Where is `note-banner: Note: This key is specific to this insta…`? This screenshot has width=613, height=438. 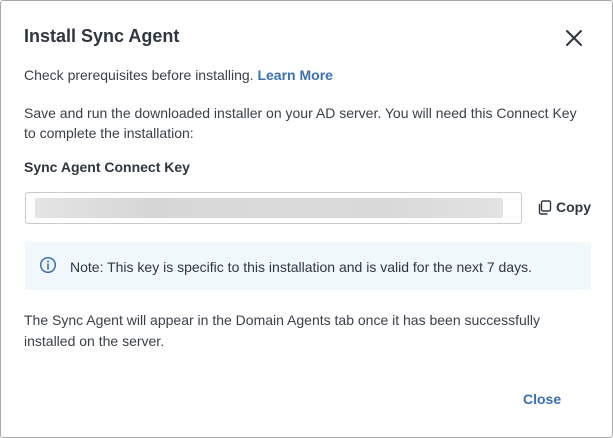
note-banner: Note: This key is specific to this insta… is located at coordinates (308, 266).